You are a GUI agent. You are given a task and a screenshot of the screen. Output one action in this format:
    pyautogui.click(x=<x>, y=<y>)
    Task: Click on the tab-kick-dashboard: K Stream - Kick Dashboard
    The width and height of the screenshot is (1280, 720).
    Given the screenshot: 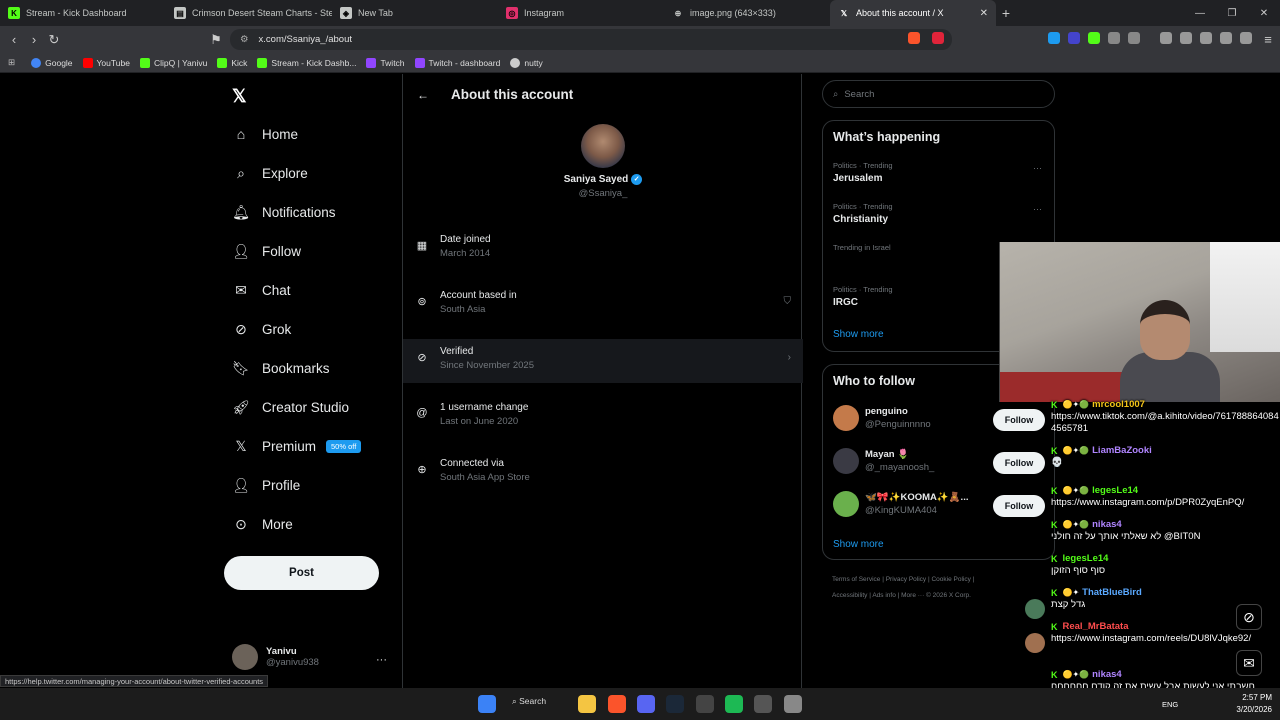 What is the action you would take?
    pyautogui.click(x=83, y=13)
    